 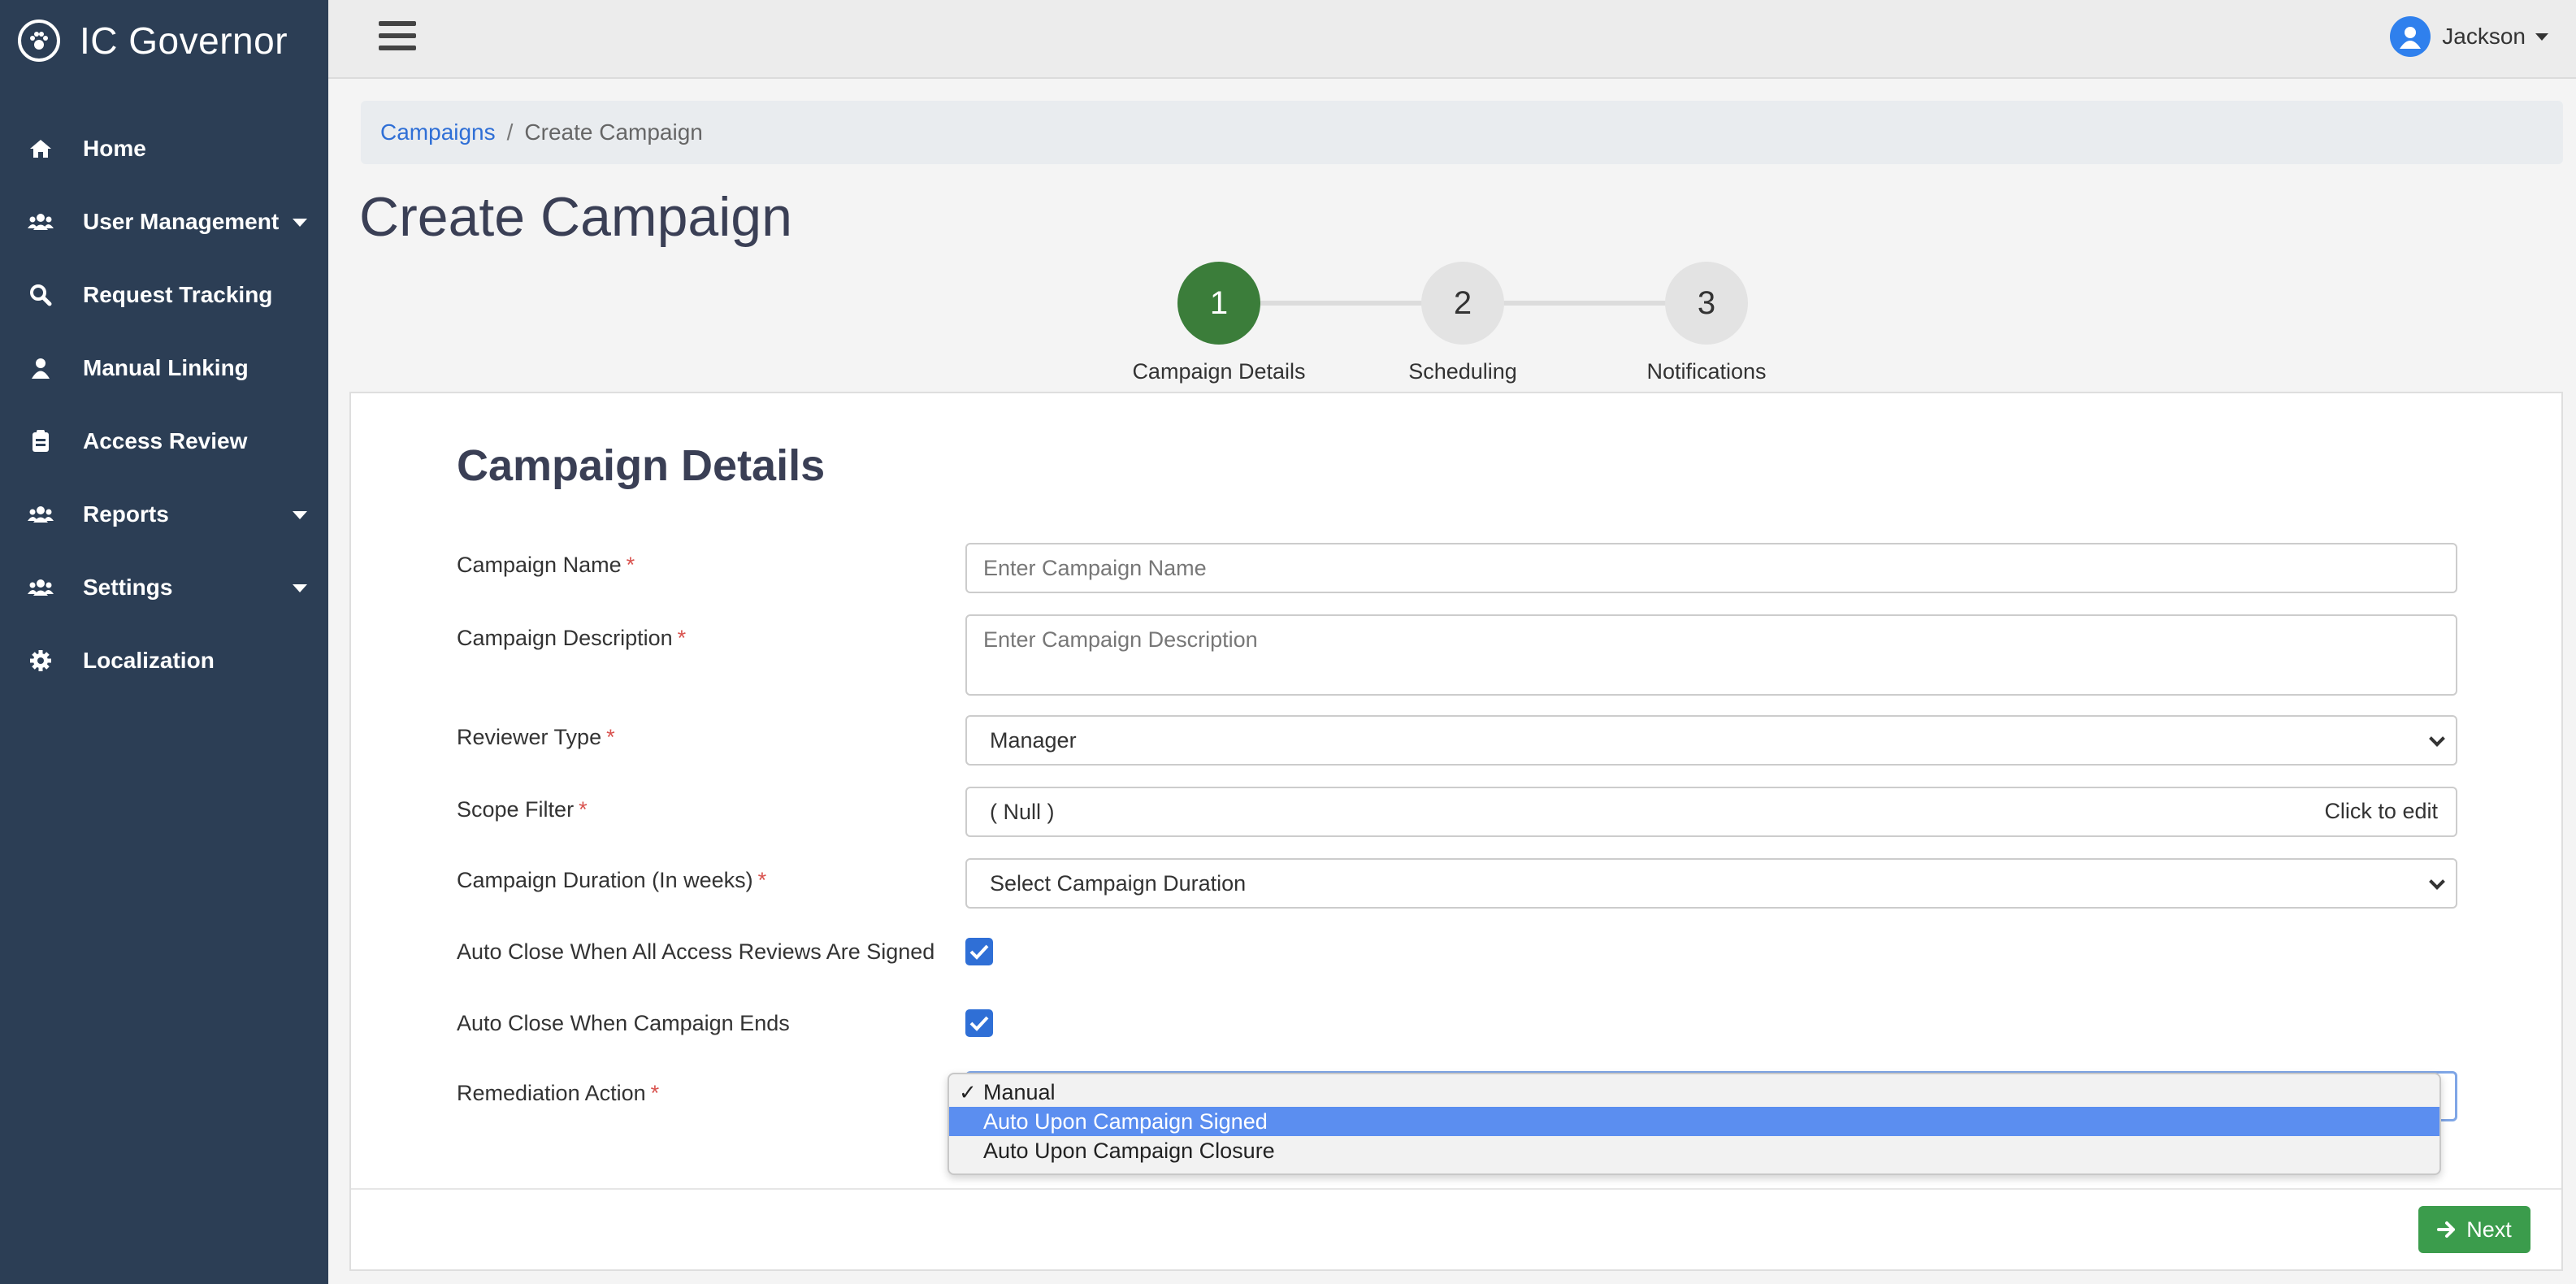 What do you see at coordinates (2484, 36) in the screenshot?
I see `user-name: Jackson` at bounding box center [2484, 36].